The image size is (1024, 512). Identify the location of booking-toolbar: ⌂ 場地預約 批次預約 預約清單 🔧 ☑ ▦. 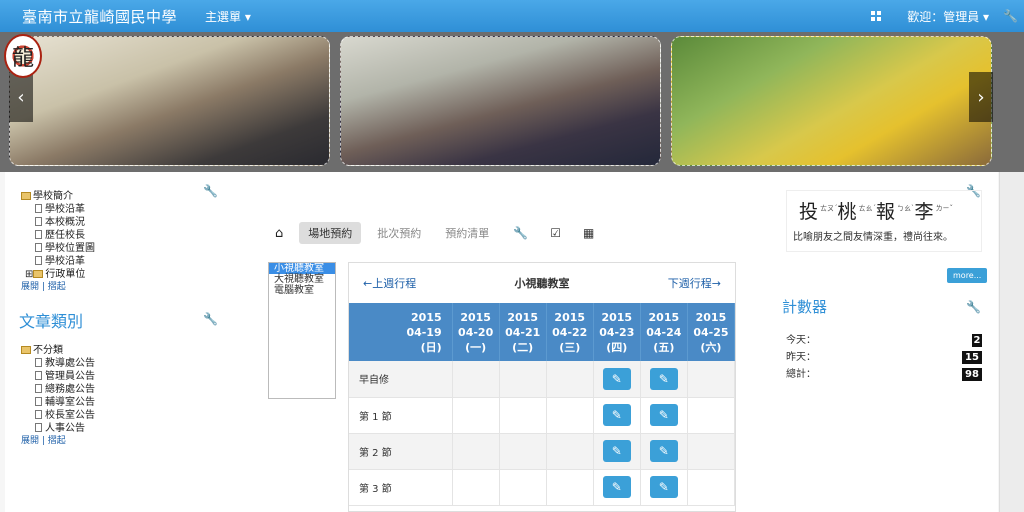
(445, 233).